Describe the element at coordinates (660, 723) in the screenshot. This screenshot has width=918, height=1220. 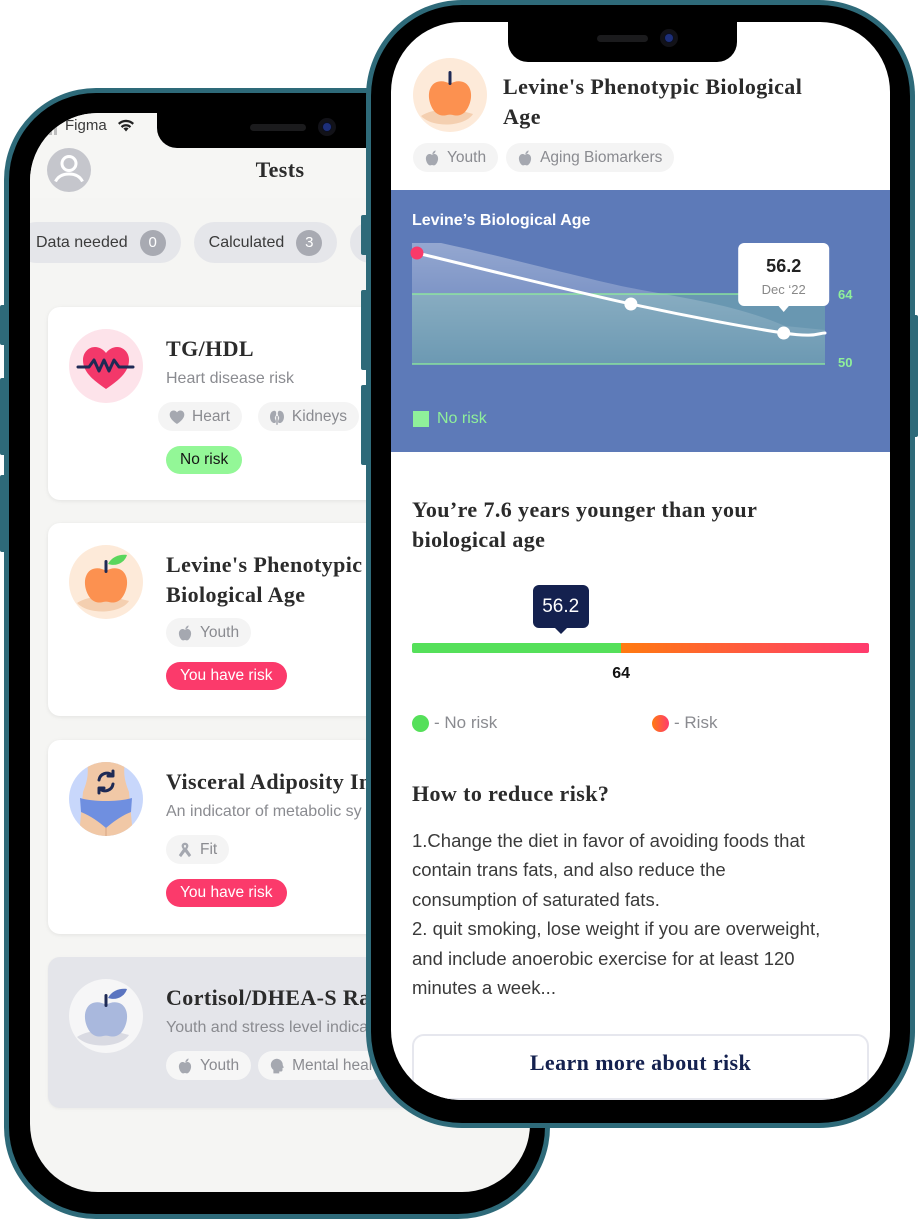
I see `legend-dot-risk` at that location.